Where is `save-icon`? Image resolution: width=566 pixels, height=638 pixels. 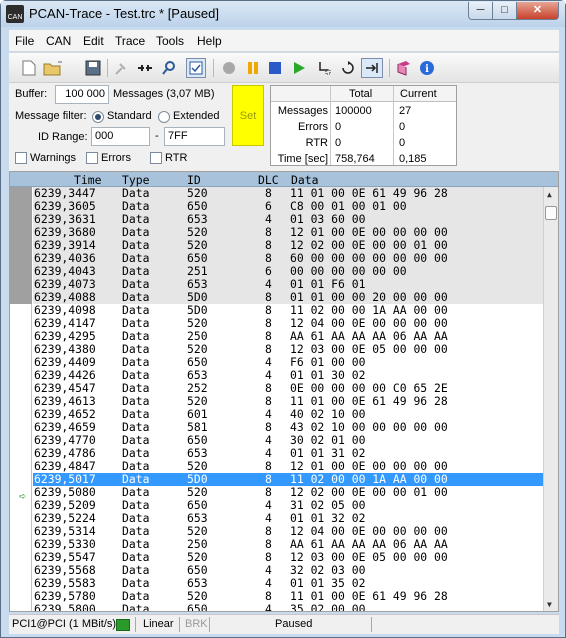 save-icon is located at coordinates (93, 68).